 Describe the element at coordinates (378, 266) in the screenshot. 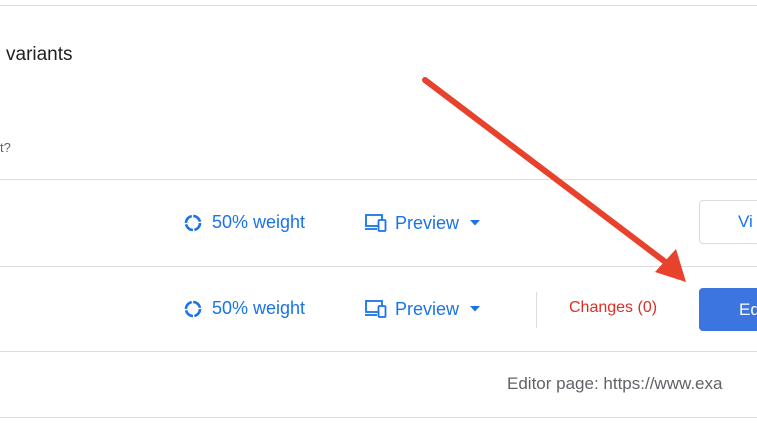

I see `divider-row-2-top` at that location.